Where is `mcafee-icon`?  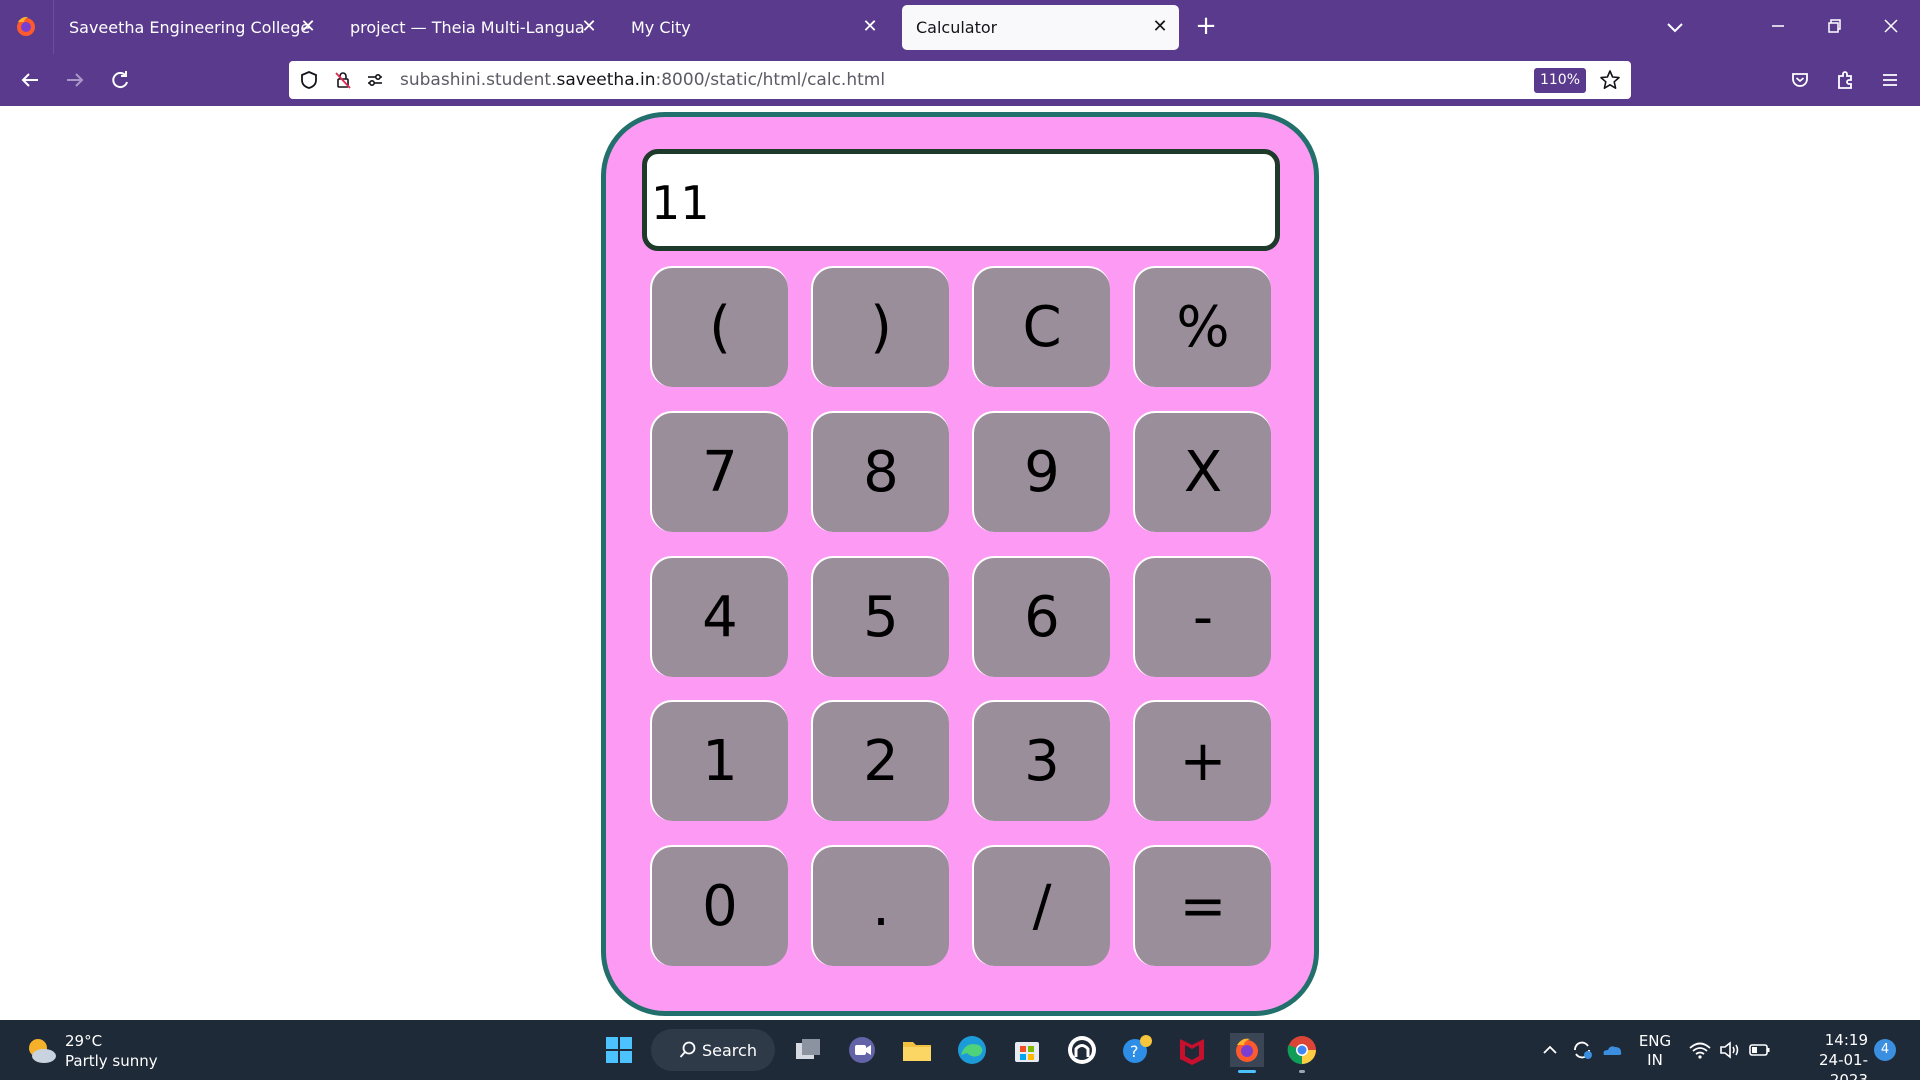
mcafee-icon is located at coordinates (1192, 1050).